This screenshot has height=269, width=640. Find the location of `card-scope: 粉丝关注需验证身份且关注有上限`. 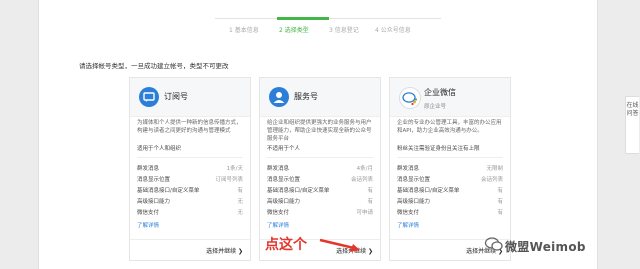

card-scope: 粉丝关注需验证身份且关注有上限 is located at coordinates (438, 149).